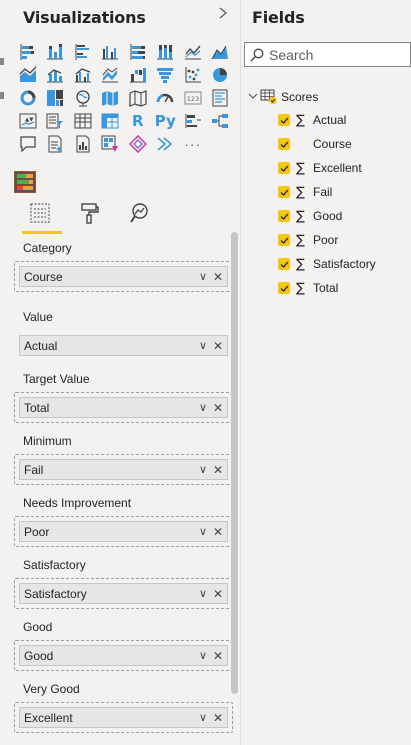 This screenshot has height=745, width=411. What do you see at coordinates (90, 217) in the screenshot?
I see `format-tab` at bounding box center [90, 217].